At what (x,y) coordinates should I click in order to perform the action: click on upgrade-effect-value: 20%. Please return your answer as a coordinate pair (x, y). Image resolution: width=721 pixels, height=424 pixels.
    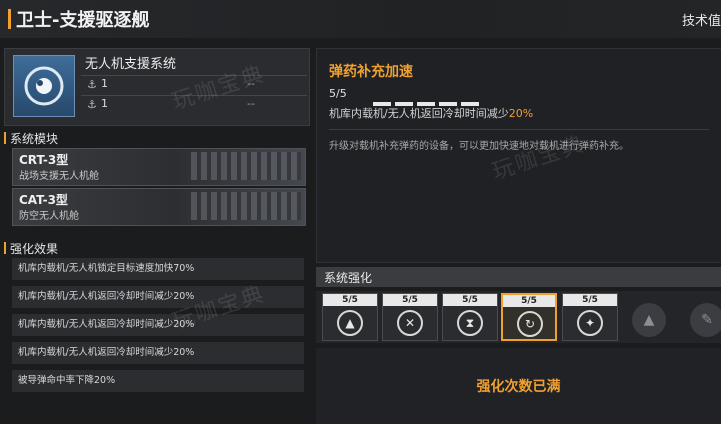
    Looking at the image, I should click on (521, 113).